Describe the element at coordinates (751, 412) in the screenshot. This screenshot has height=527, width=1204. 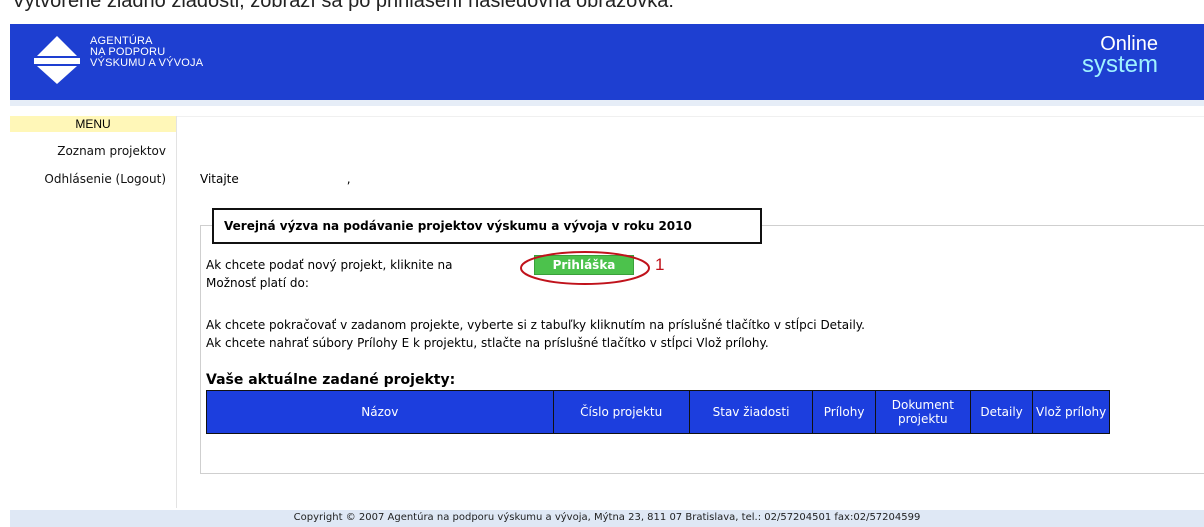
I see `column-header-status: Stav žiadosti` at that location.